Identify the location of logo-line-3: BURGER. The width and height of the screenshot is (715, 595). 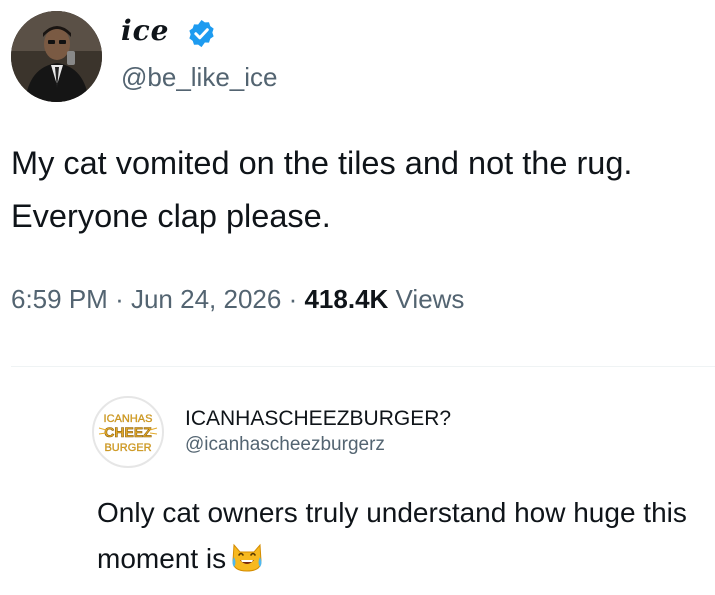
(127, 448).